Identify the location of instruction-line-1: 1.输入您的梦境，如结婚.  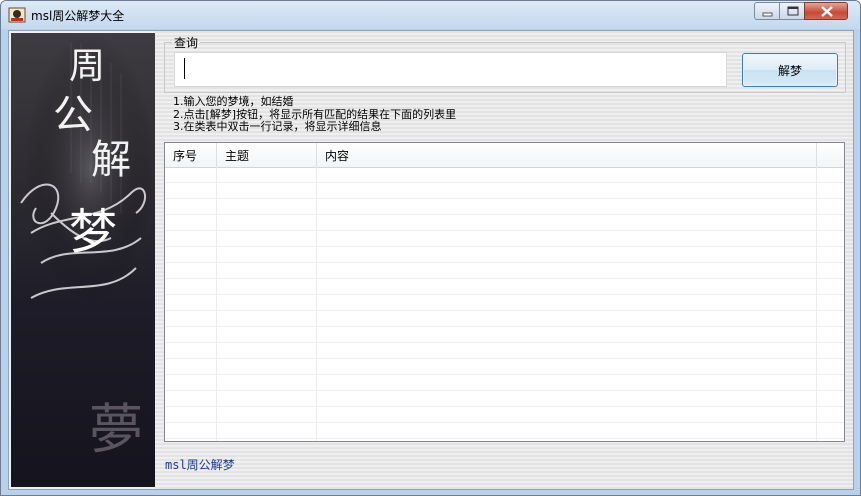
(233, 101).